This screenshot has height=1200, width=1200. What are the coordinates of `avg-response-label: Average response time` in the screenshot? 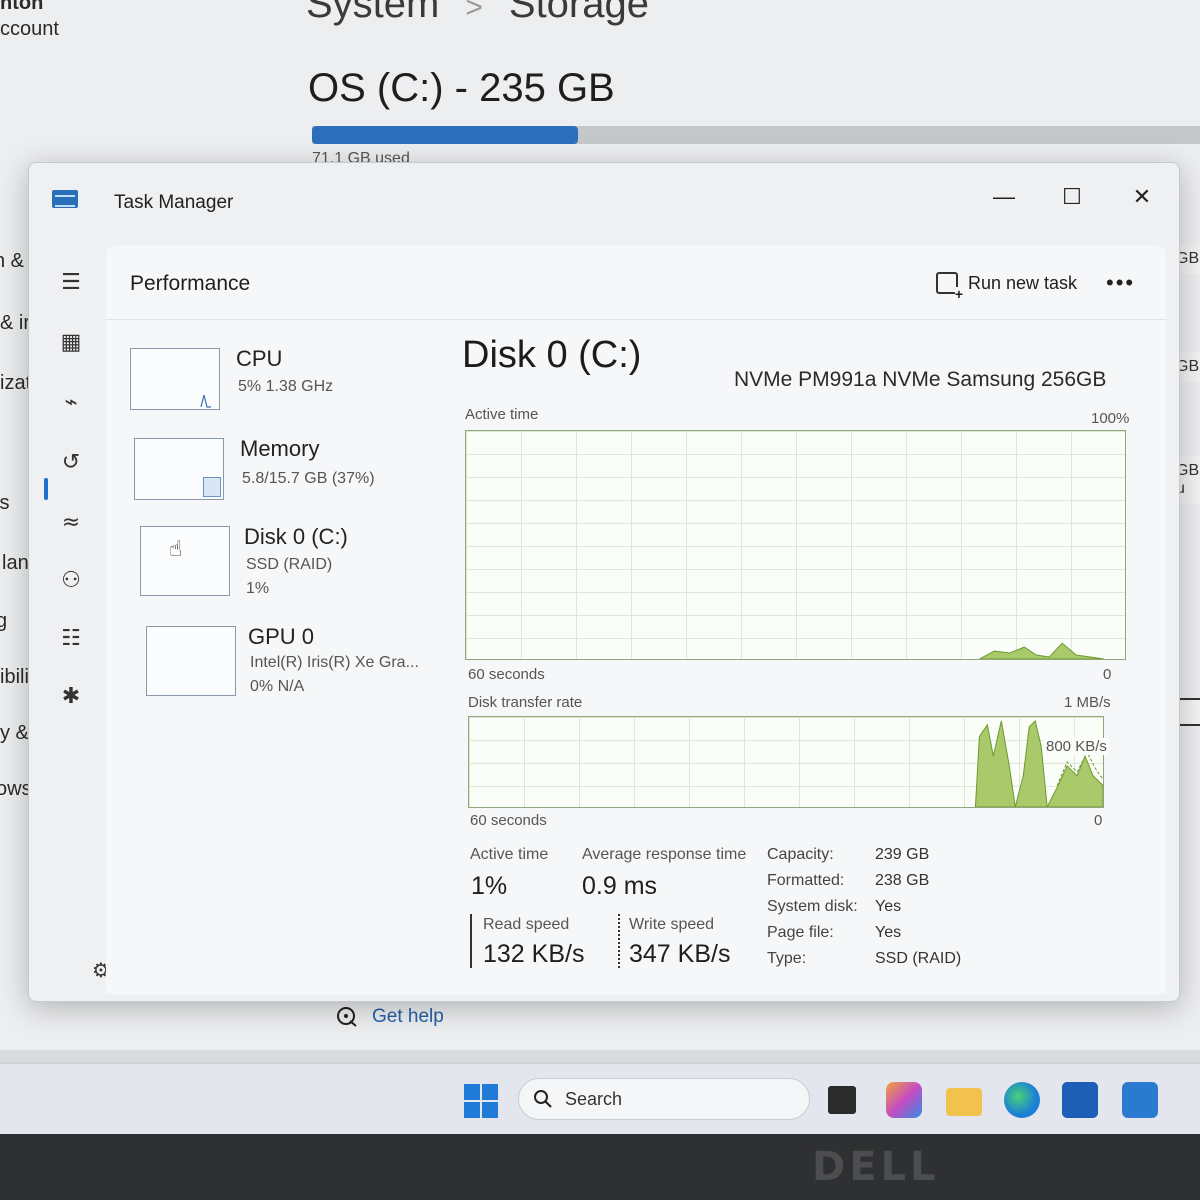 It's located at (664, 854).